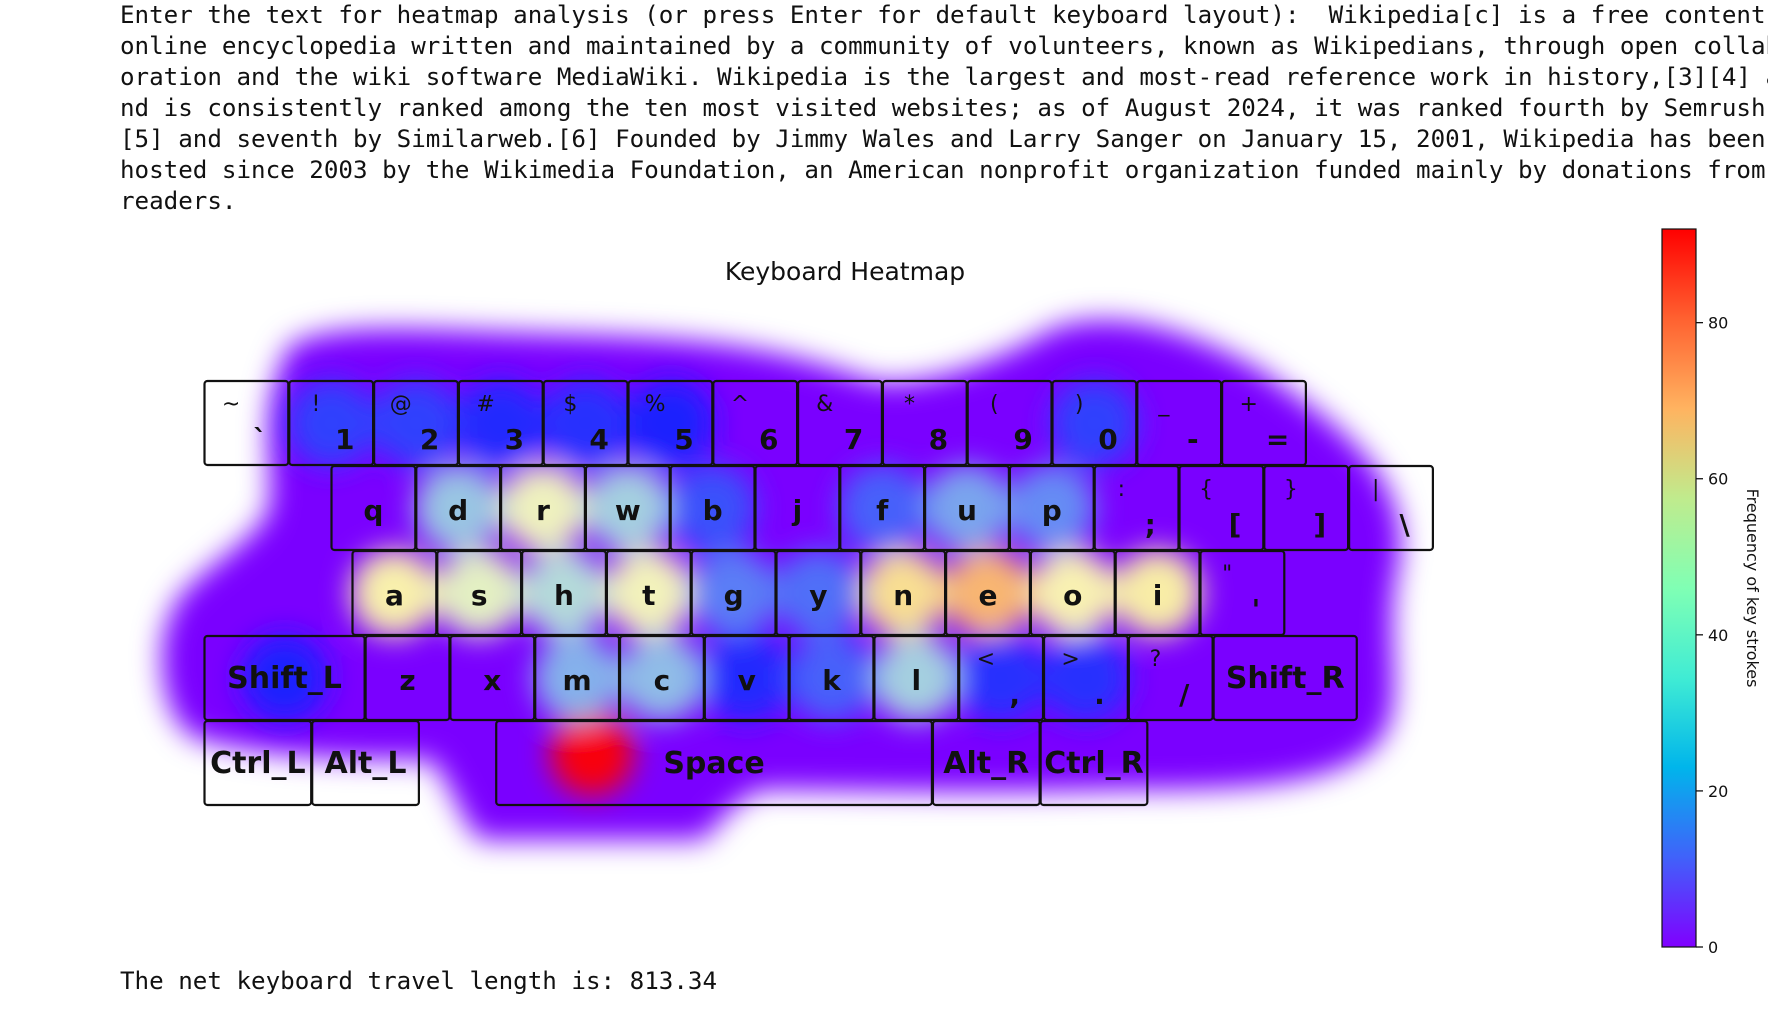 Image resolution: width=1768 pixels, height=1010 pixels. Describe the element at coordinates (1404, 524) in the screenshot. I see `key-label: \` at that location.